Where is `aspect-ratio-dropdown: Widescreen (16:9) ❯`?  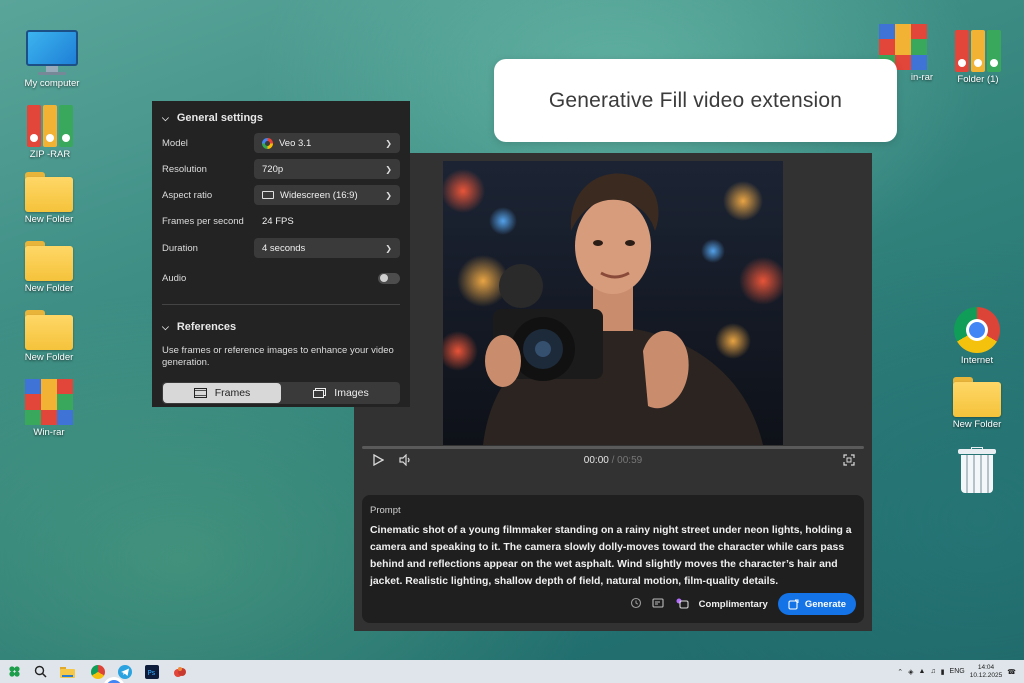
aspect-ratio-dropdown: Widescreen (16:9) ❯ is located at coordinates (327, 195).